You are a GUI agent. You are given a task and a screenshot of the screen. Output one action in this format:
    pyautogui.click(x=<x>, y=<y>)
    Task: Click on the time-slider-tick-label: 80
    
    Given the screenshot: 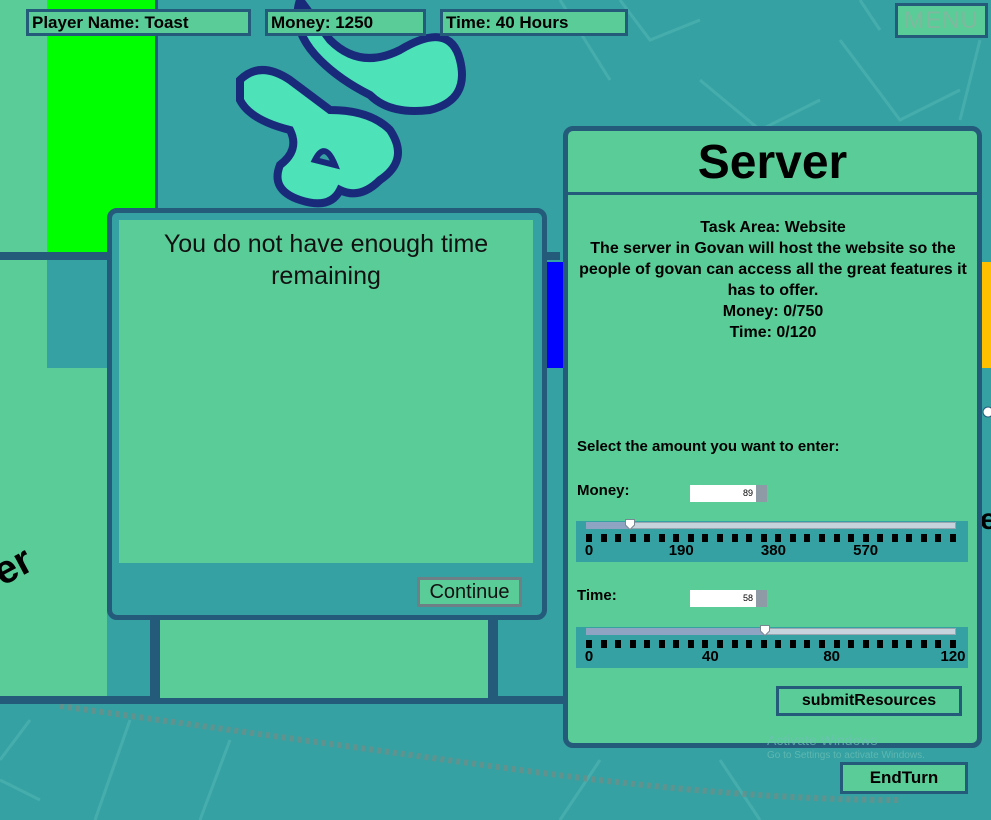 What is the action you would take?
    pyautogui.click(x=831, y=656)
    